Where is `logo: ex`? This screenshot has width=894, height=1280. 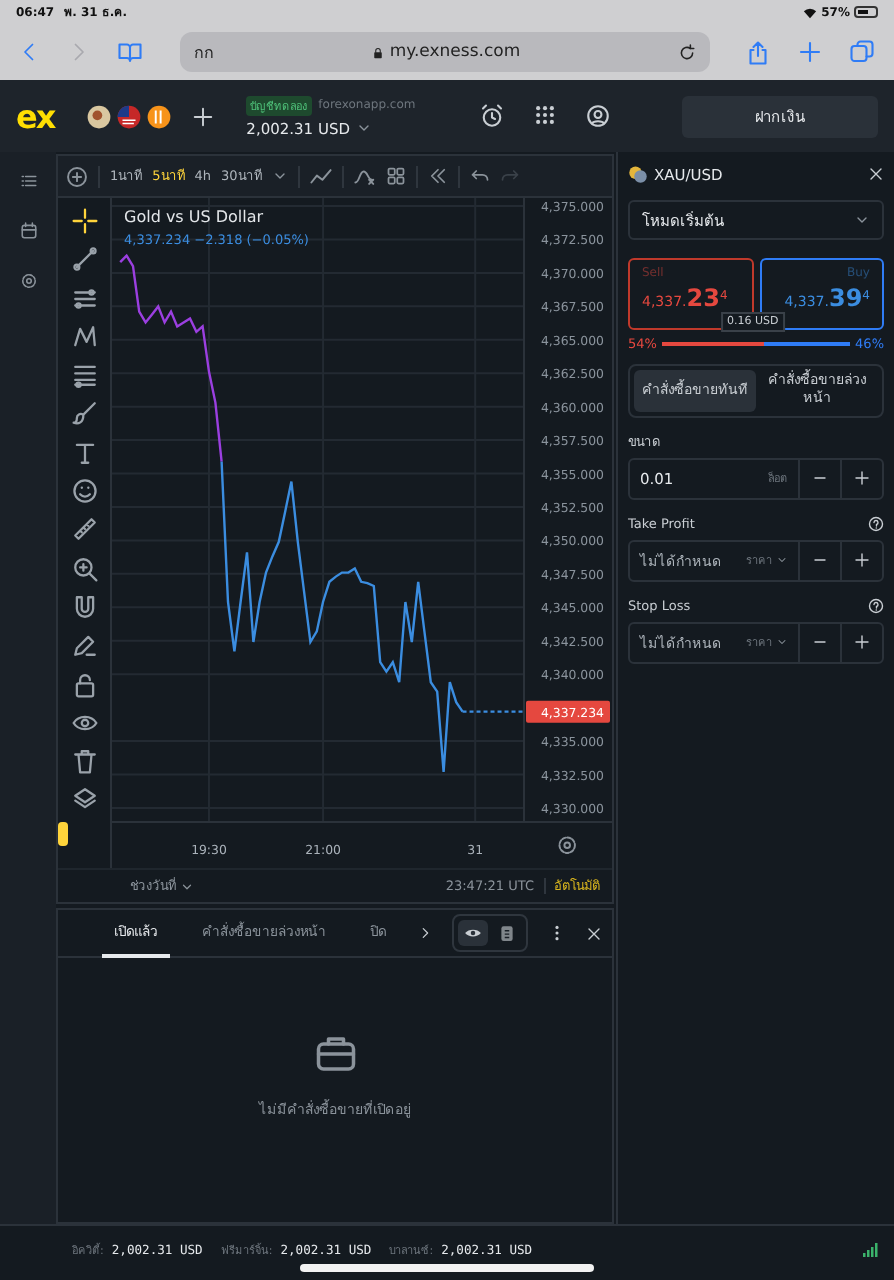 logo: ex is located at coordinates (35, 116).